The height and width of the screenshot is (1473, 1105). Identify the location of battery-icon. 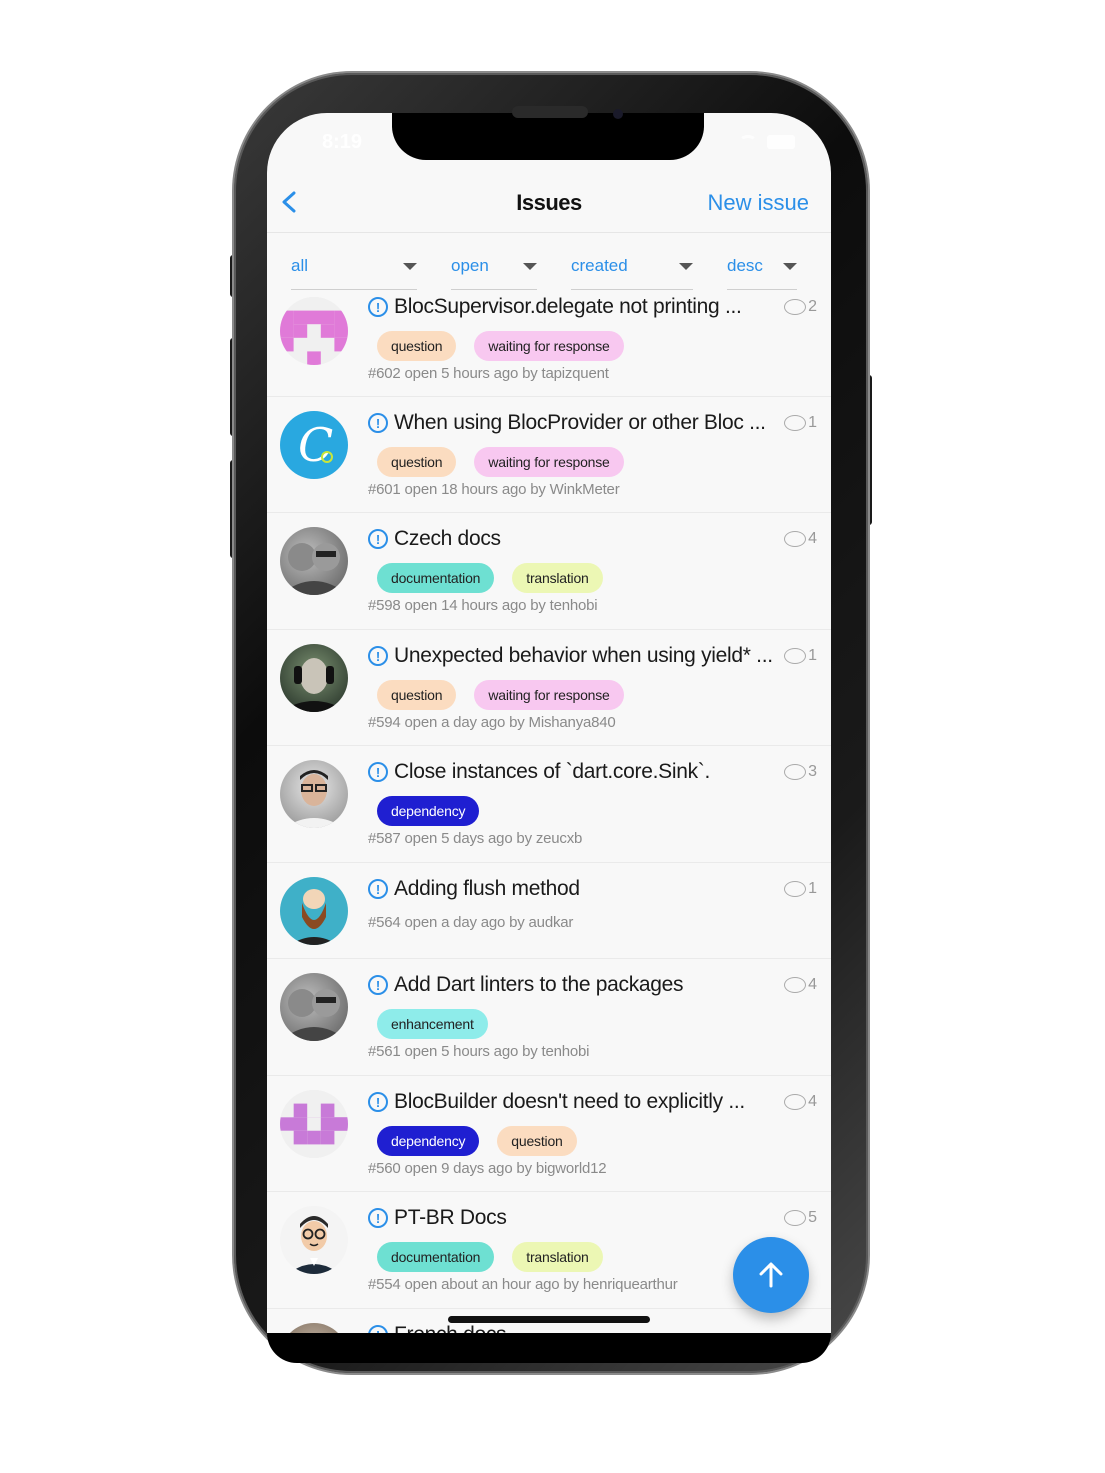
(781, 142).